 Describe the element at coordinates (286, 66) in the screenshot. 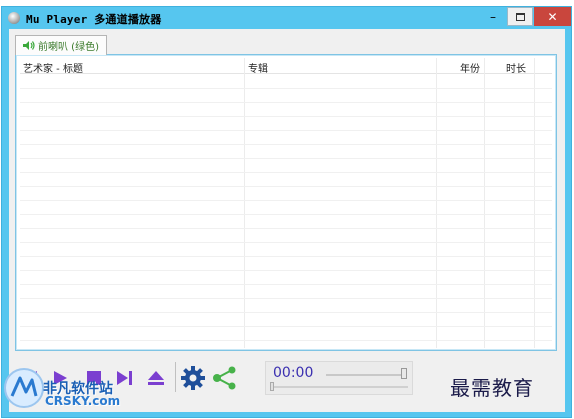

I see `playlist-header: 艺术家 - 标题 专辑 年份 时长` at that location.